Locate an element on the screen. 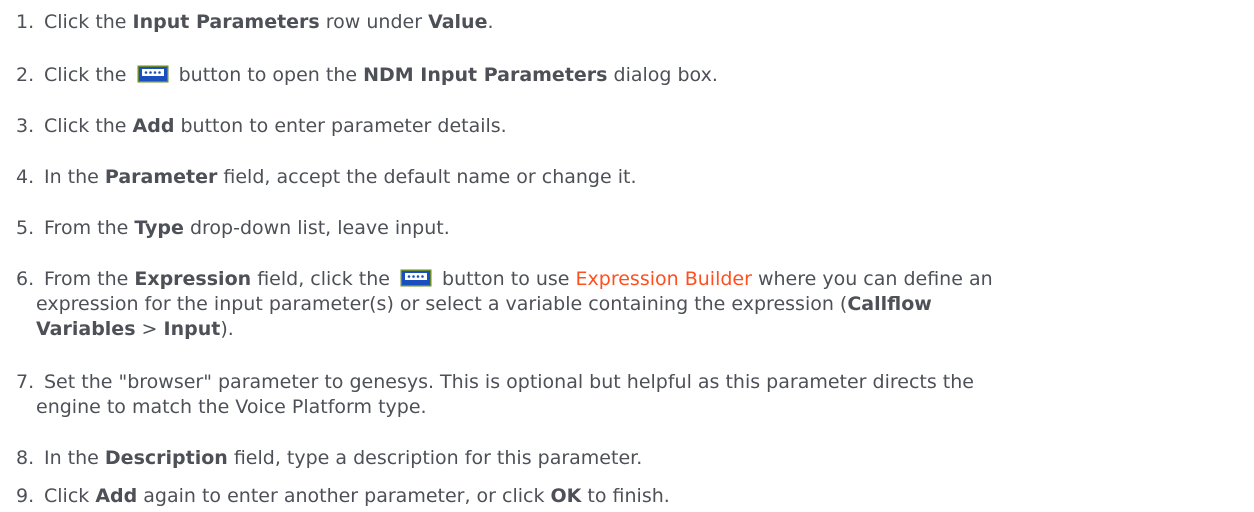  step-text-continued: Variables > Input). is located at coordinates (135, 329).